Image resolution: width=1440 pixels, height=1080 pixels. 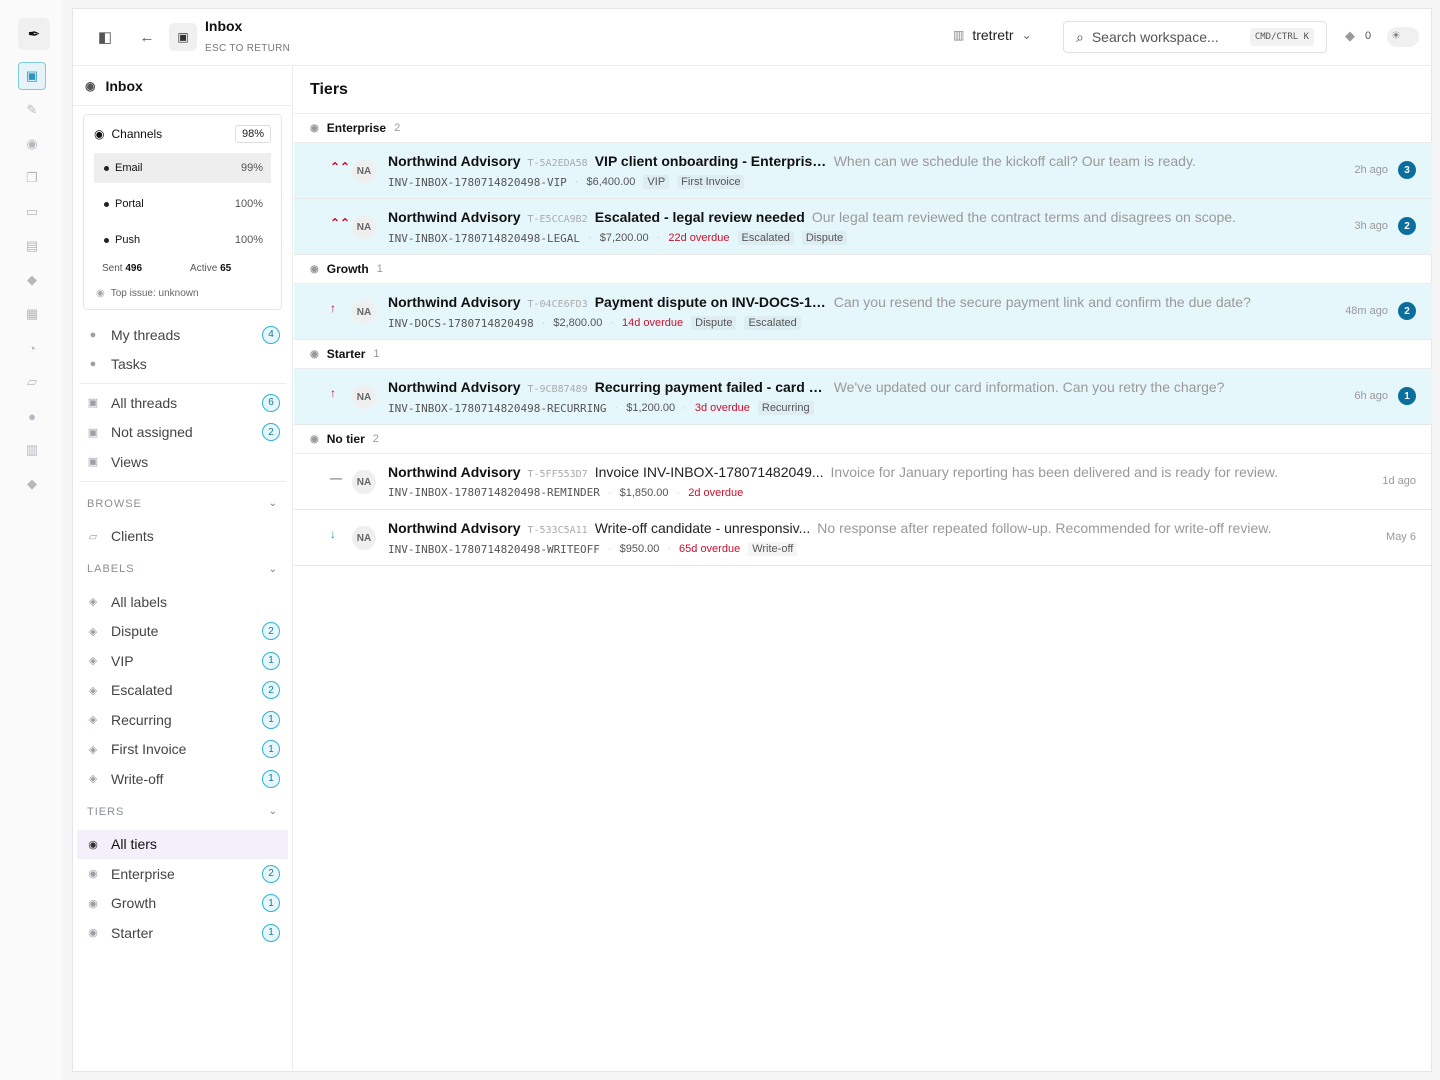 What do you see at coordinates (557, 163) in the screenshot?
I see `thread-id: T-5A2EDA58` at bounding box center [557, 163].